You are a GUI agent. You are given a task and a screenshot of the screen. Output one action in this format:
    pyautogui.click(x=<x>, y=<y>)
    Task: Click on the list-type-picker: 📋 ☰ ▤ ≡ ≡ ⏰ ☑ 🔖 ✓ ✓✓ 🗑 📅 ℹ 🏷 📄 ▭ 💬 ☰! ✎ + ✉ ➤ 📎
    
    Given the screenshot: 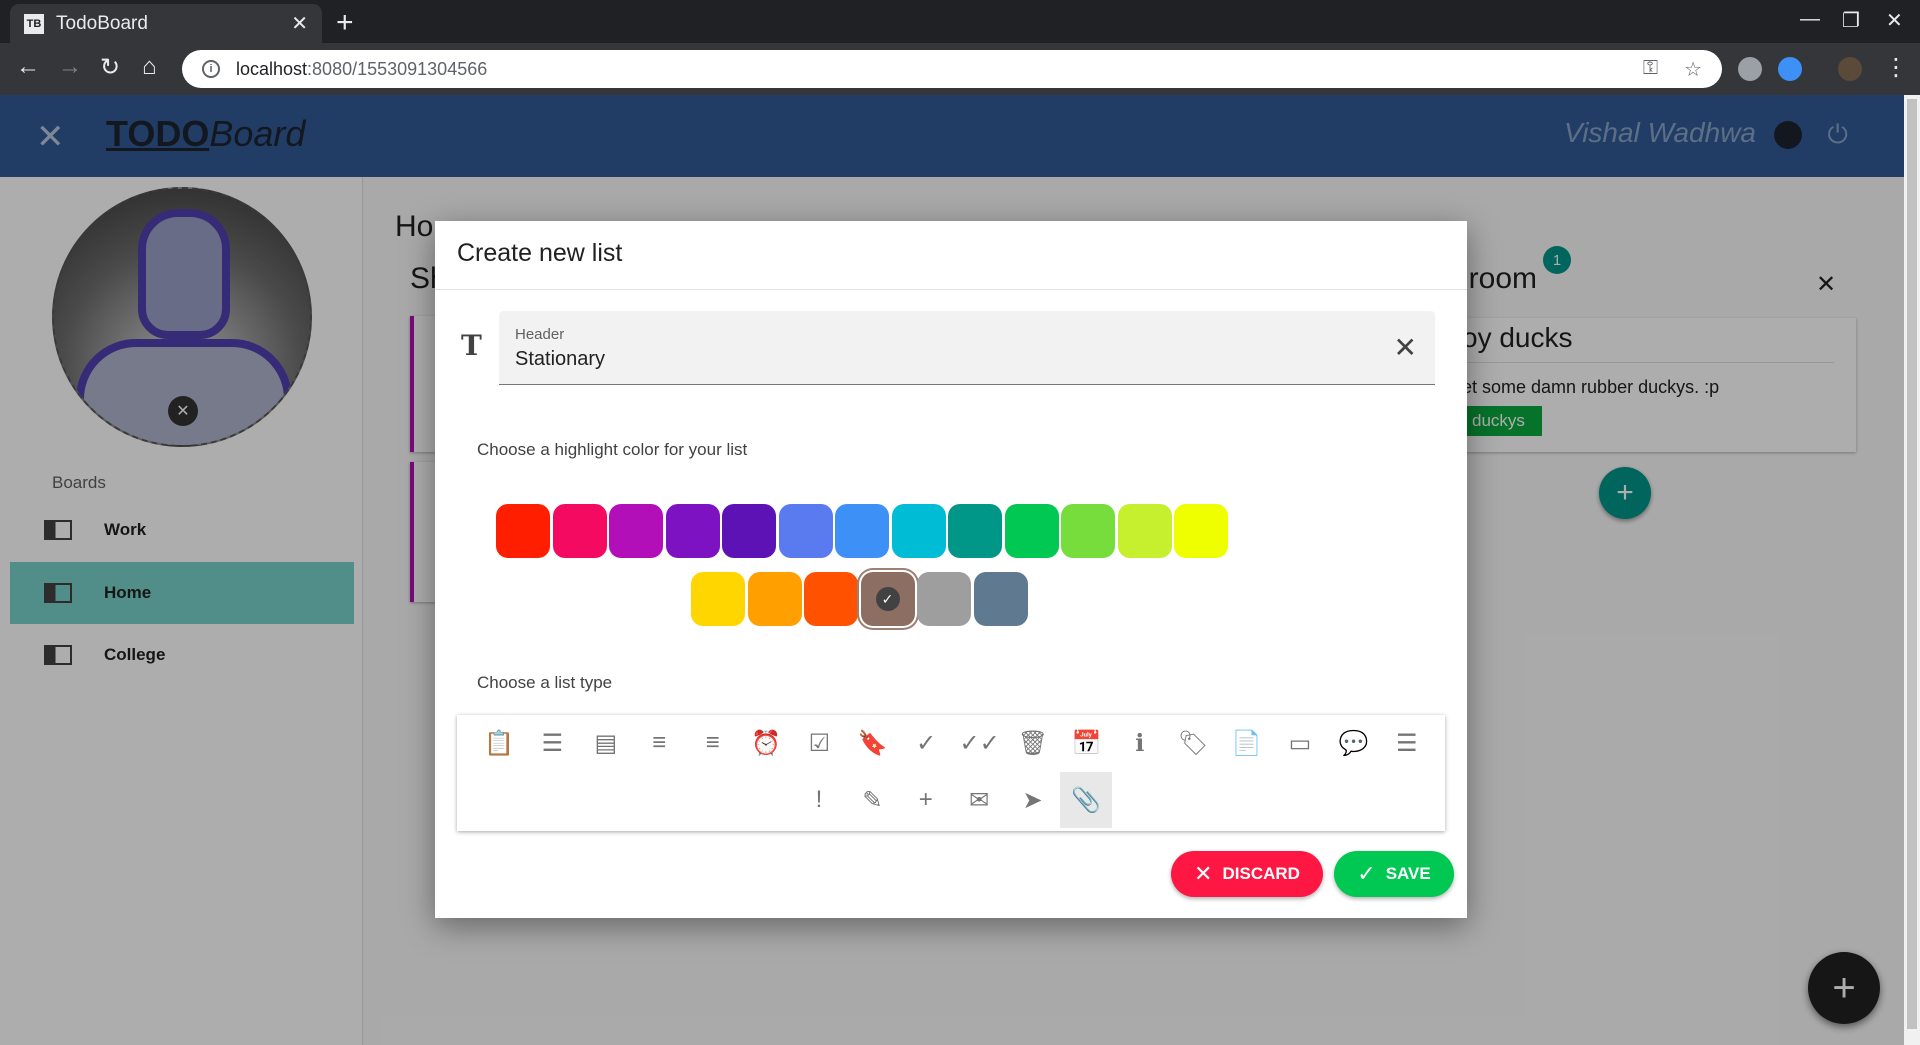 What is the action you would take?
    pyautogui.click(x=951, y=773)
    